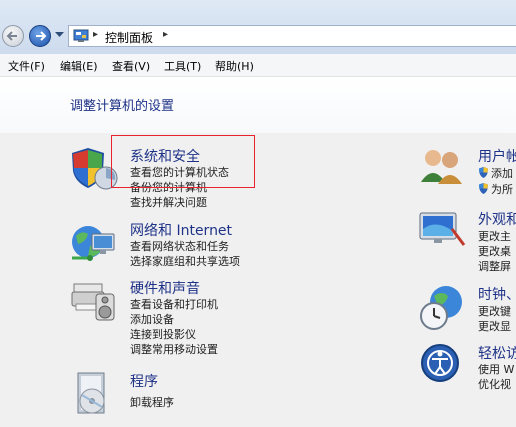 The height and width of the screenshot is (427, 516). I want to click on content-header: 调整计算机的设置, so click(258, 105).